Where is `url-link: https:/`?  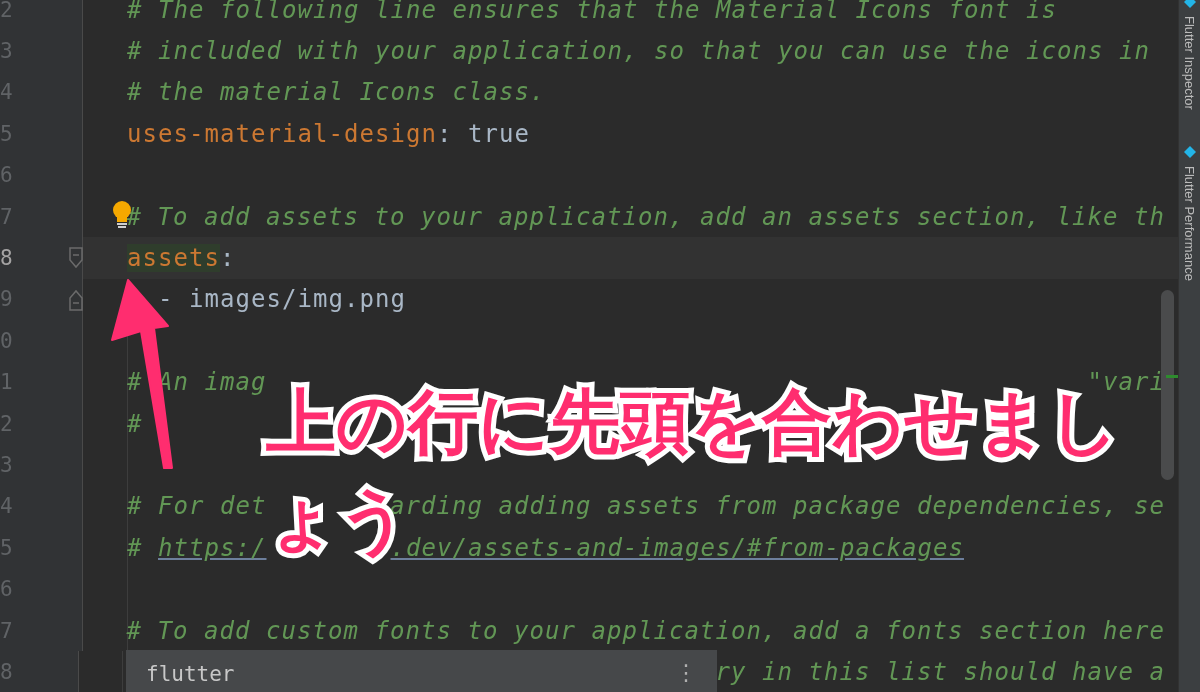
url-link: https:/ is located at coordinates (212, 547).